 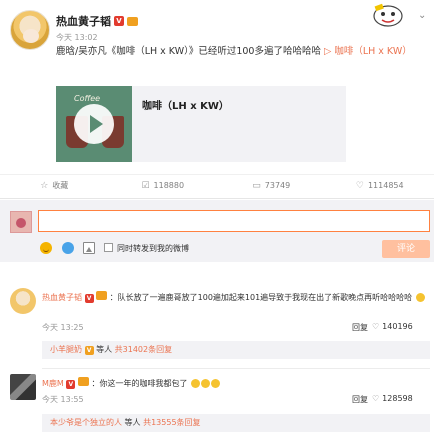 I want to click on post-author: 热血黄子韬 V, so click(x=97, y=21).